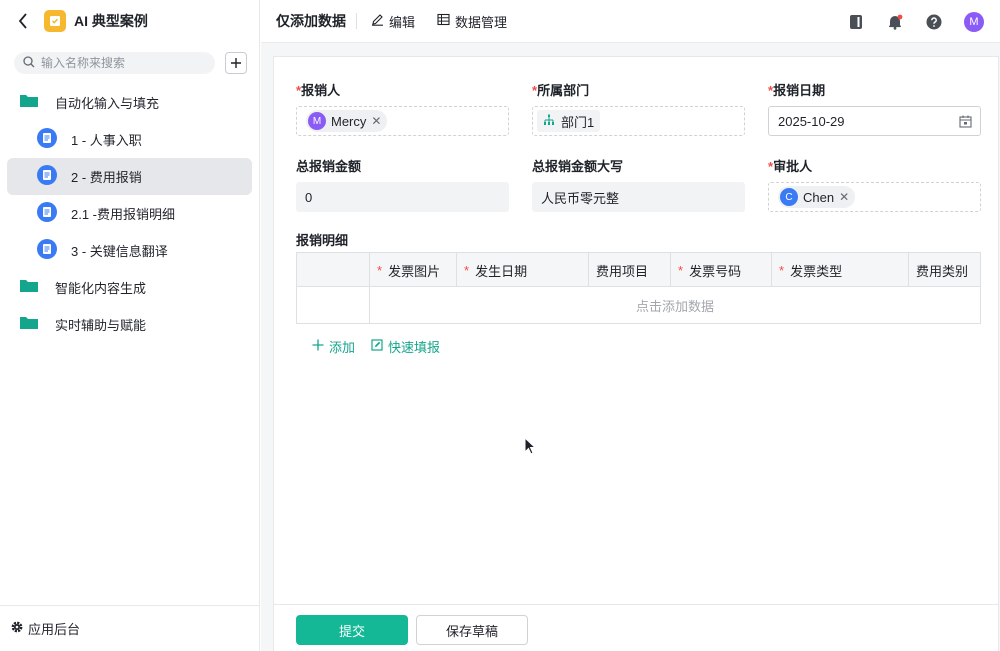  Describe the element at coordinates (874, 121) in the screenshot. I see `date-picker: 2025-10-29` at that location.